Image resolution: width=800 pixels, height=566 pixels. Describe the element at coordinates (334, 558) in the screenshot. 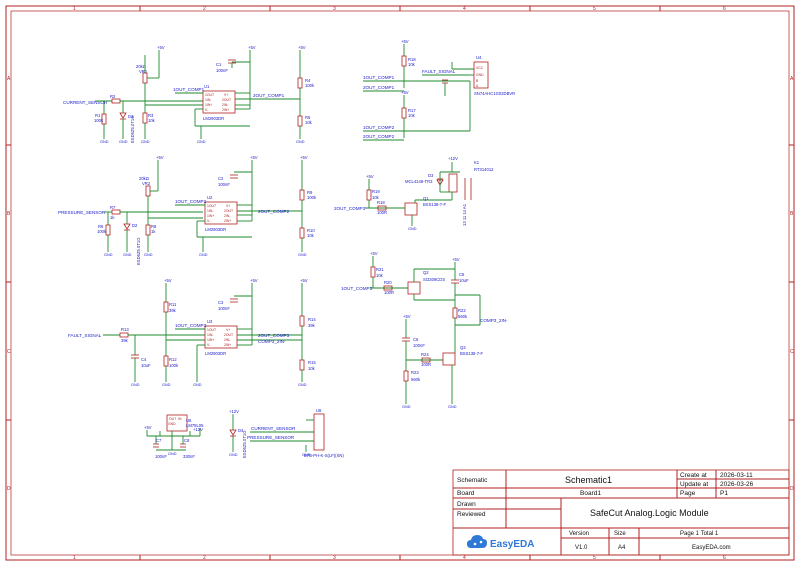

I see `zone-col-3b: 3` at that location.